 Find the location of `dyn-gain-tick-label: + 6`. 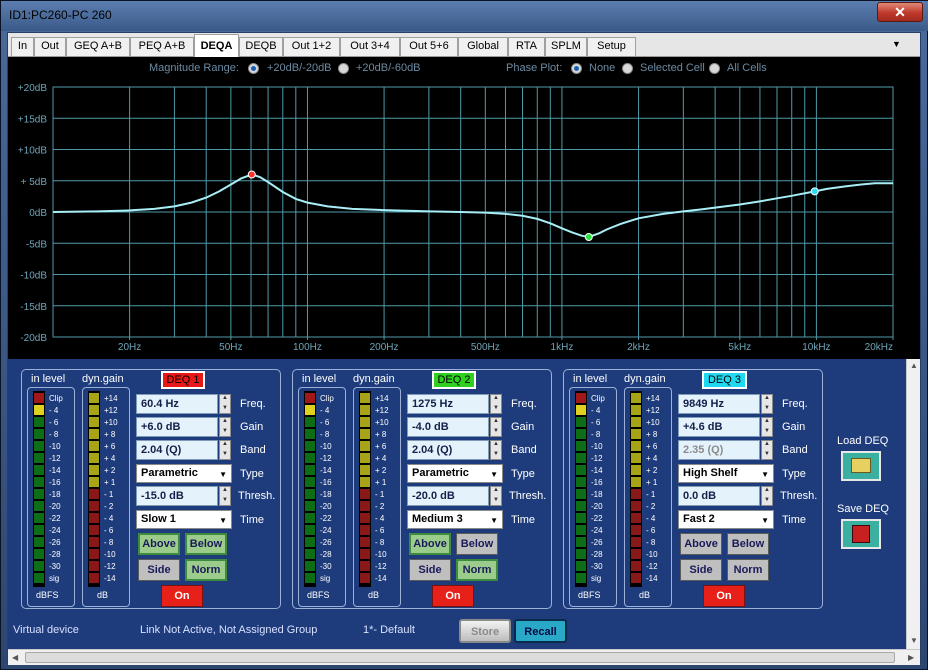

dyn-gain-tick-label: + 6 is located at coordinates (381, 446).